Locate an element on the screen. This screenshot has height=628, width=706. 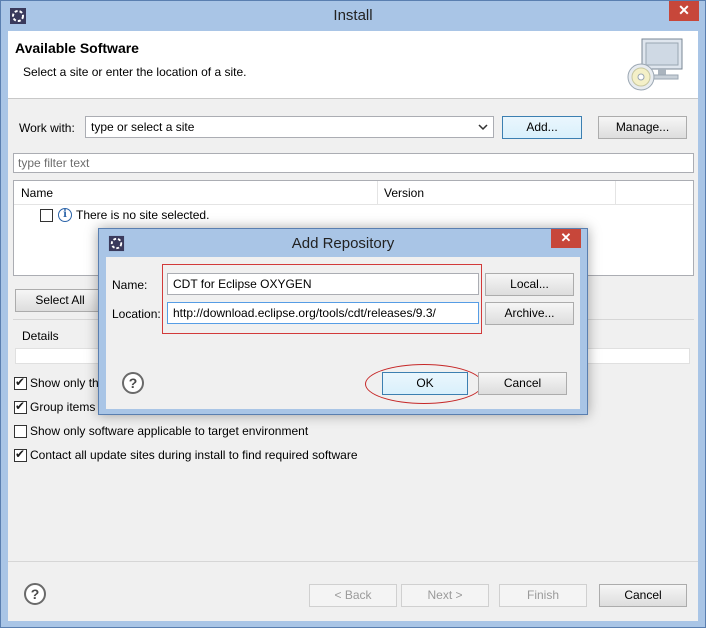
dialog-cancel-button: Cancel is located at coordinates (522, 383).